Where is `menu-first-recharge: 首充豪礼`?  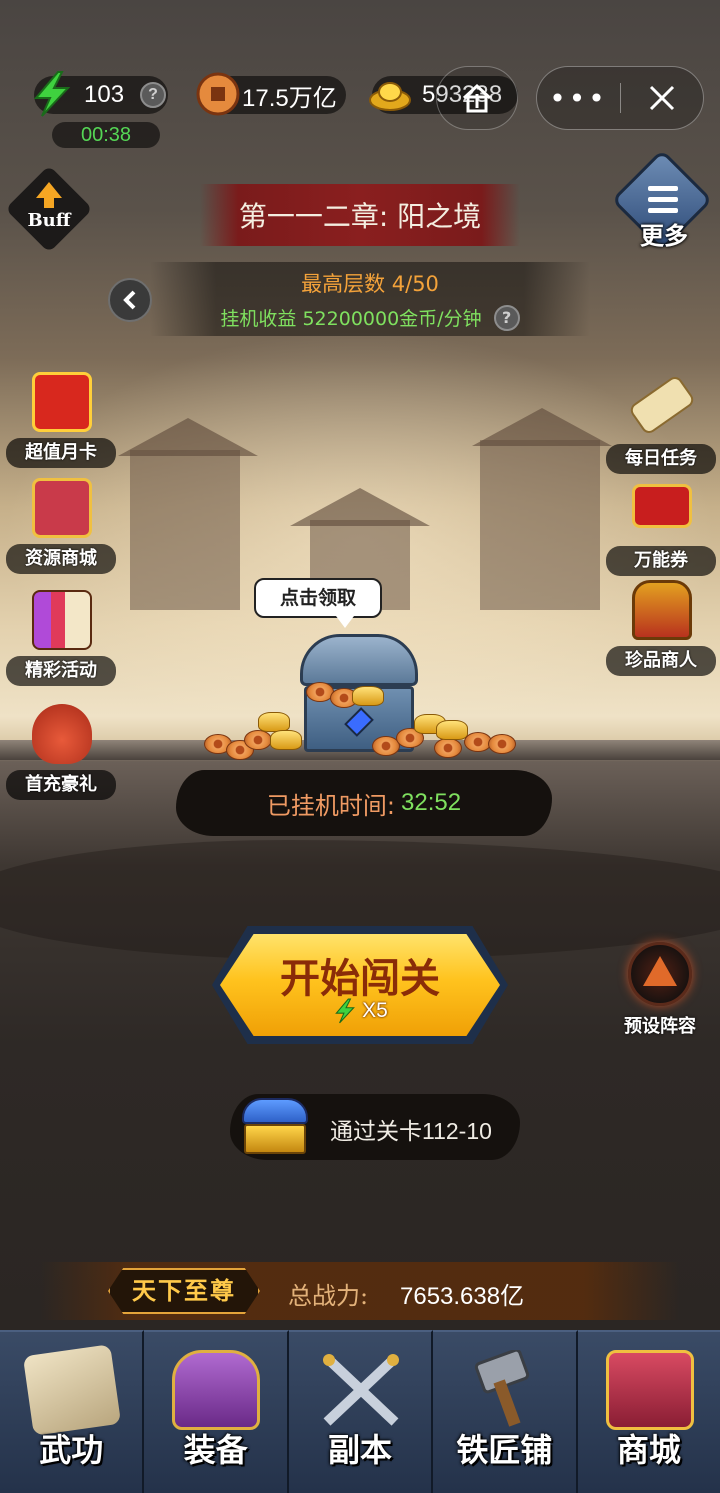 menu-first-recharge: 首充豪礼 is located at coordinates (61, 752).